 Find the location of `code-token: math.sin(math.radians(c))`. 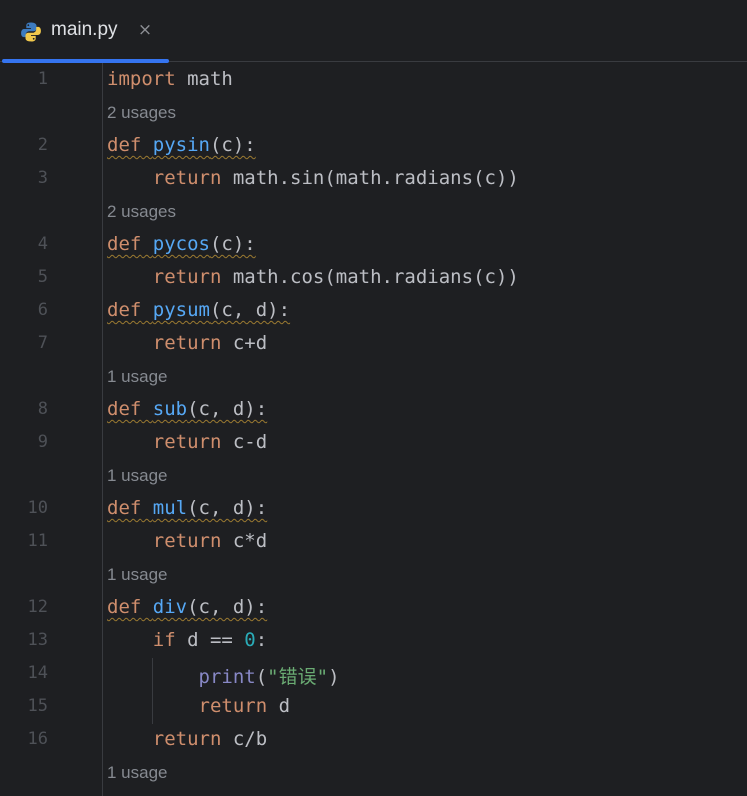

code-token: math.sin(math.radians(c)) is located at coordinates (370, 178).